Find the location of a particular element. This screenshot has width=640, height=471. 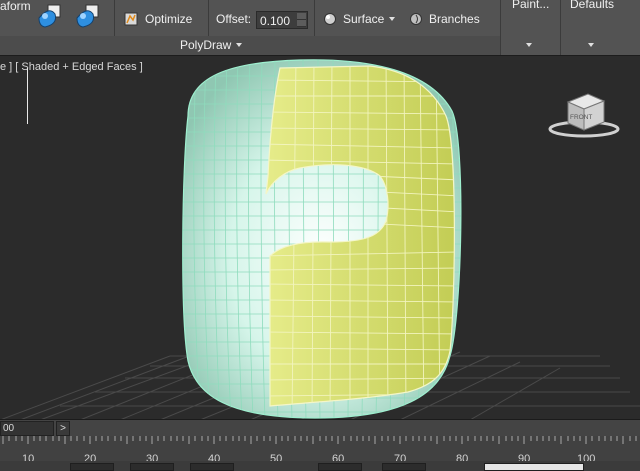

time-slider: 00 > is located at coordinates (320, 427).